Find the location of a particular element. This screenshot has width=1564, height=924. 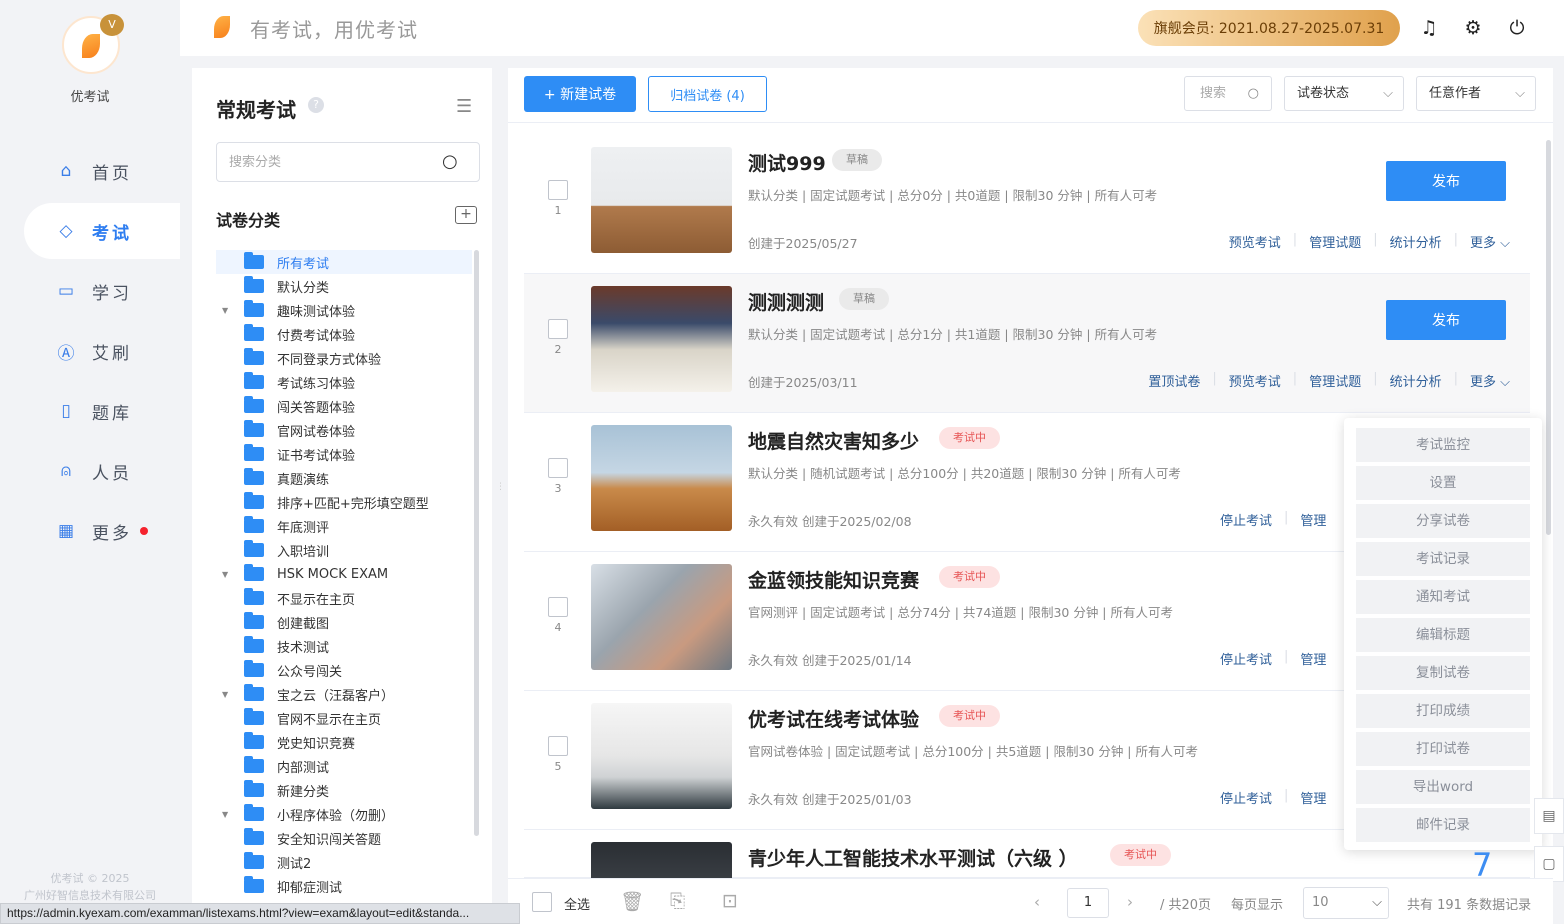

prev-page-icon: ‹ is located at coordinates (1037, 902).